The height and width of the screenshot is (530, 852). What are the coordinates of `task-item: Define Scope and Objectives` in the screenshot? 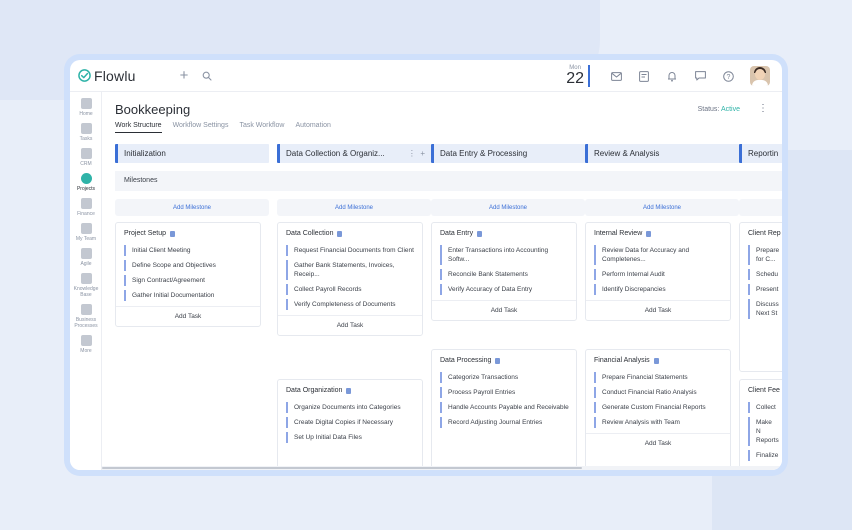 It's located at (188, 265).